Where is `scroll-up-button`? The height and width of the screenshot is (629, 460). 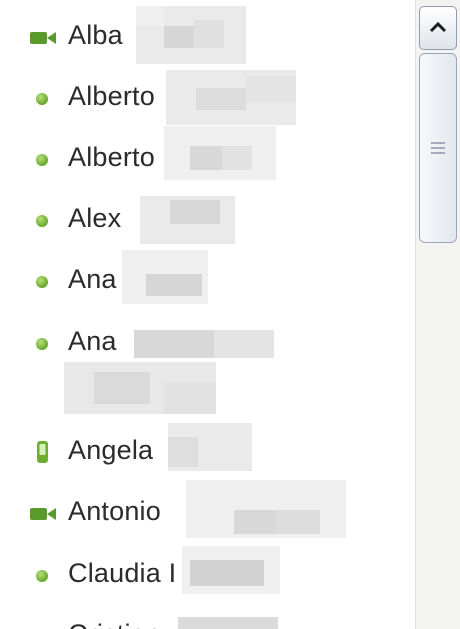
scroll-up-button is located at coordinates (438, 28).